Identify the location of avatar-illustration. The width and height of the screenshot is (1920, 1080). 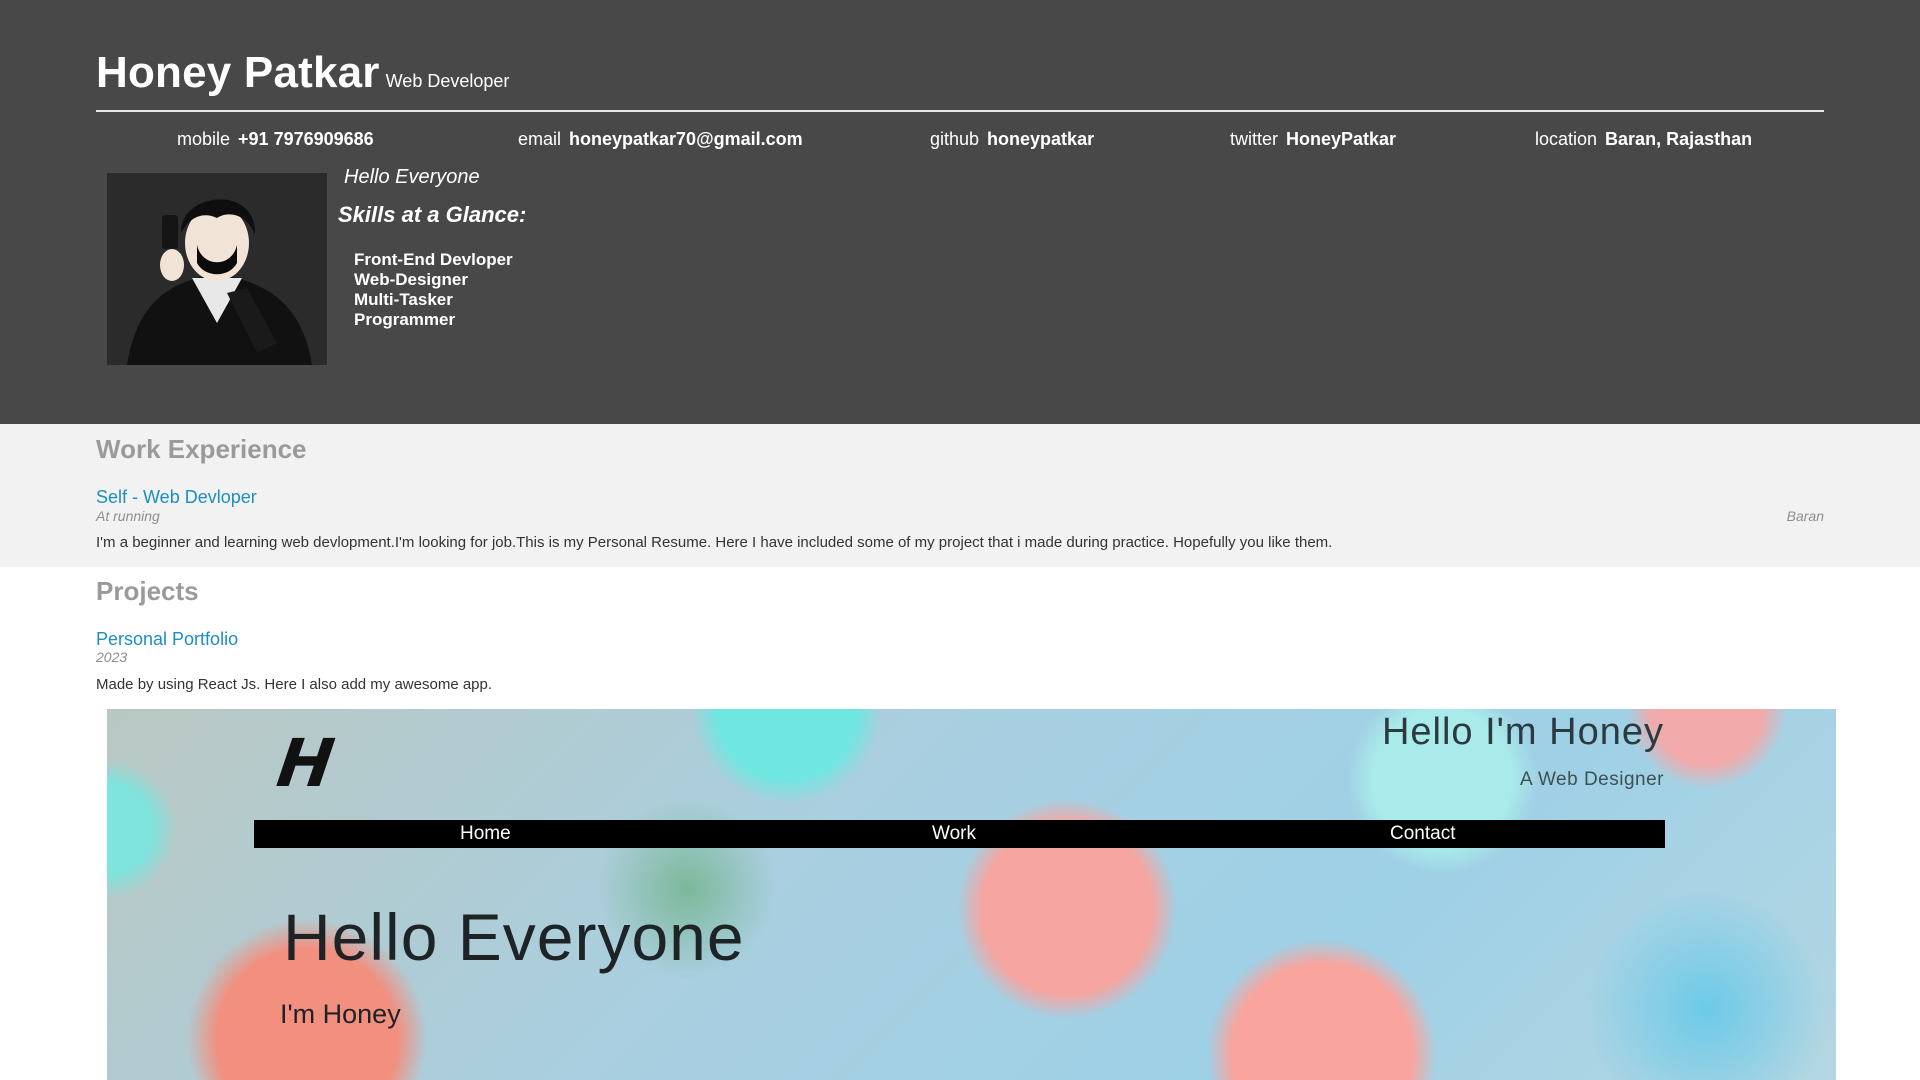
(217, 269).